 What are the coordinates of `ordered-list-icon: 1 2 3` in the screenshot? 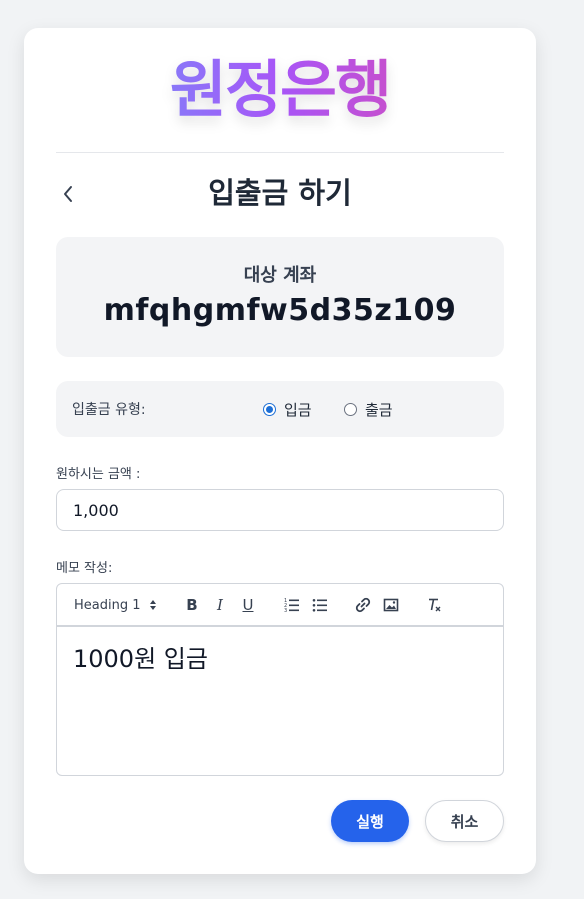 It's located at (291, 605).